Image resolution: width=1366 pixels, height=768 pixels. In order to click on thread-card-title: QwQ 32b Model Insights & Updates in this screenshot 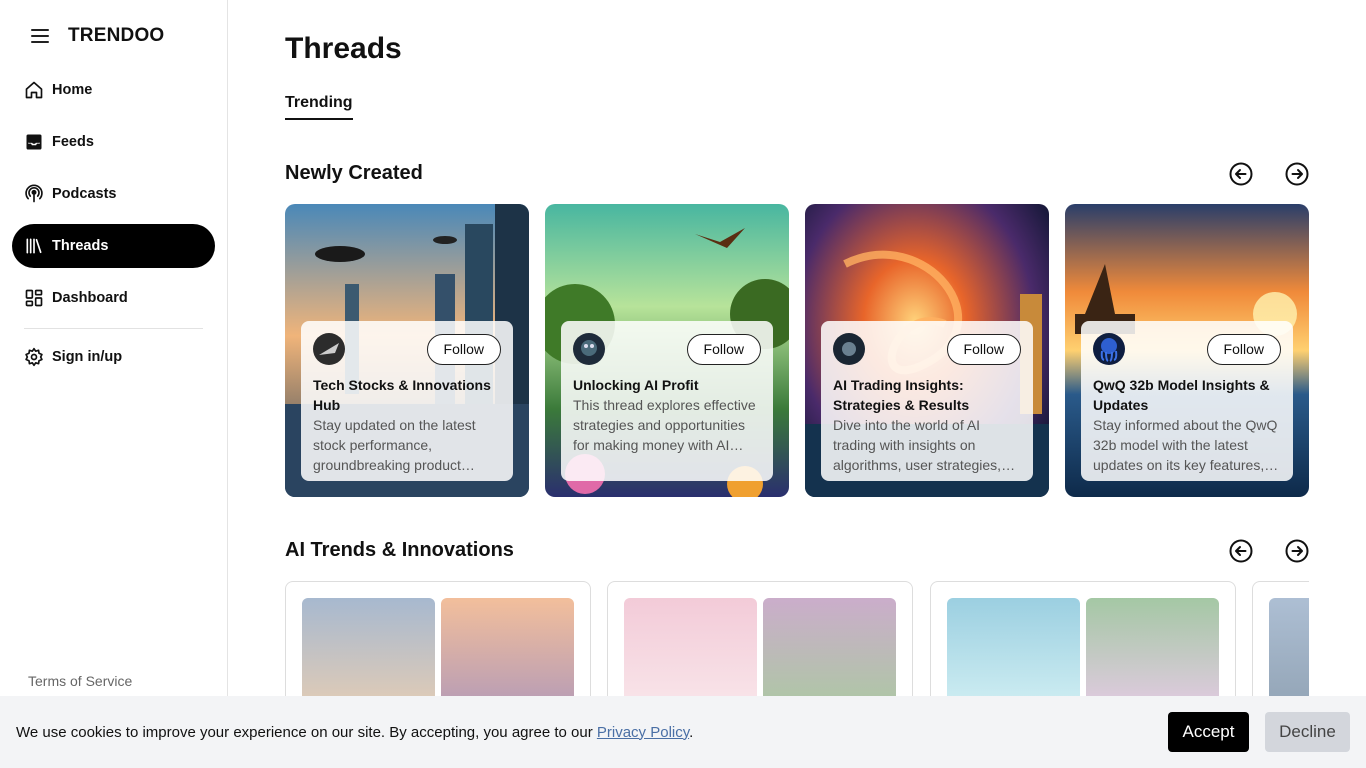, I will do `click(1181, 395)`.